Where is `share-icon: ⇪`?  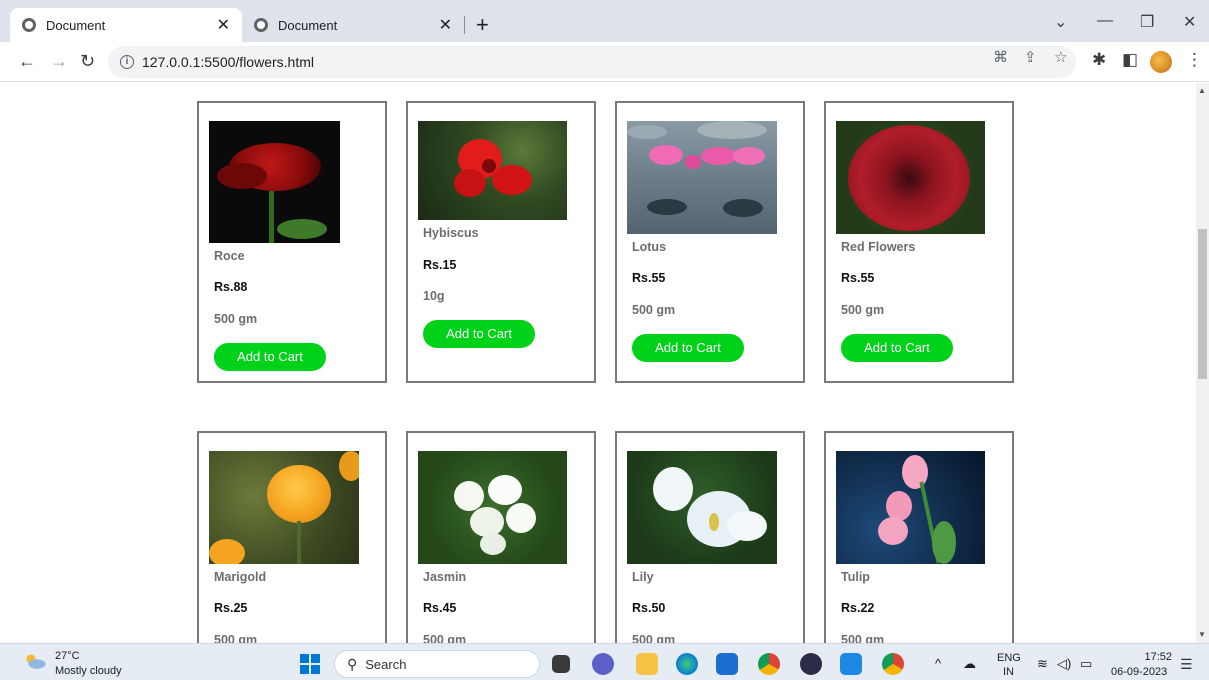 share-icon: ⇪ is located at coordinates (1030, 57).